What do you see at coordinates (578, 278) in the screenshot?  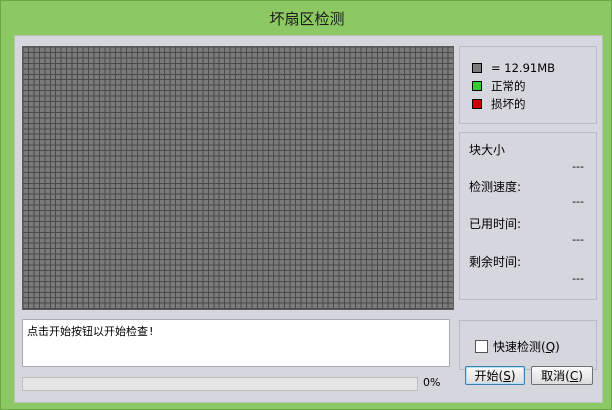 I see `stat-value-remaining: ---` at bounding box center [578, 278].